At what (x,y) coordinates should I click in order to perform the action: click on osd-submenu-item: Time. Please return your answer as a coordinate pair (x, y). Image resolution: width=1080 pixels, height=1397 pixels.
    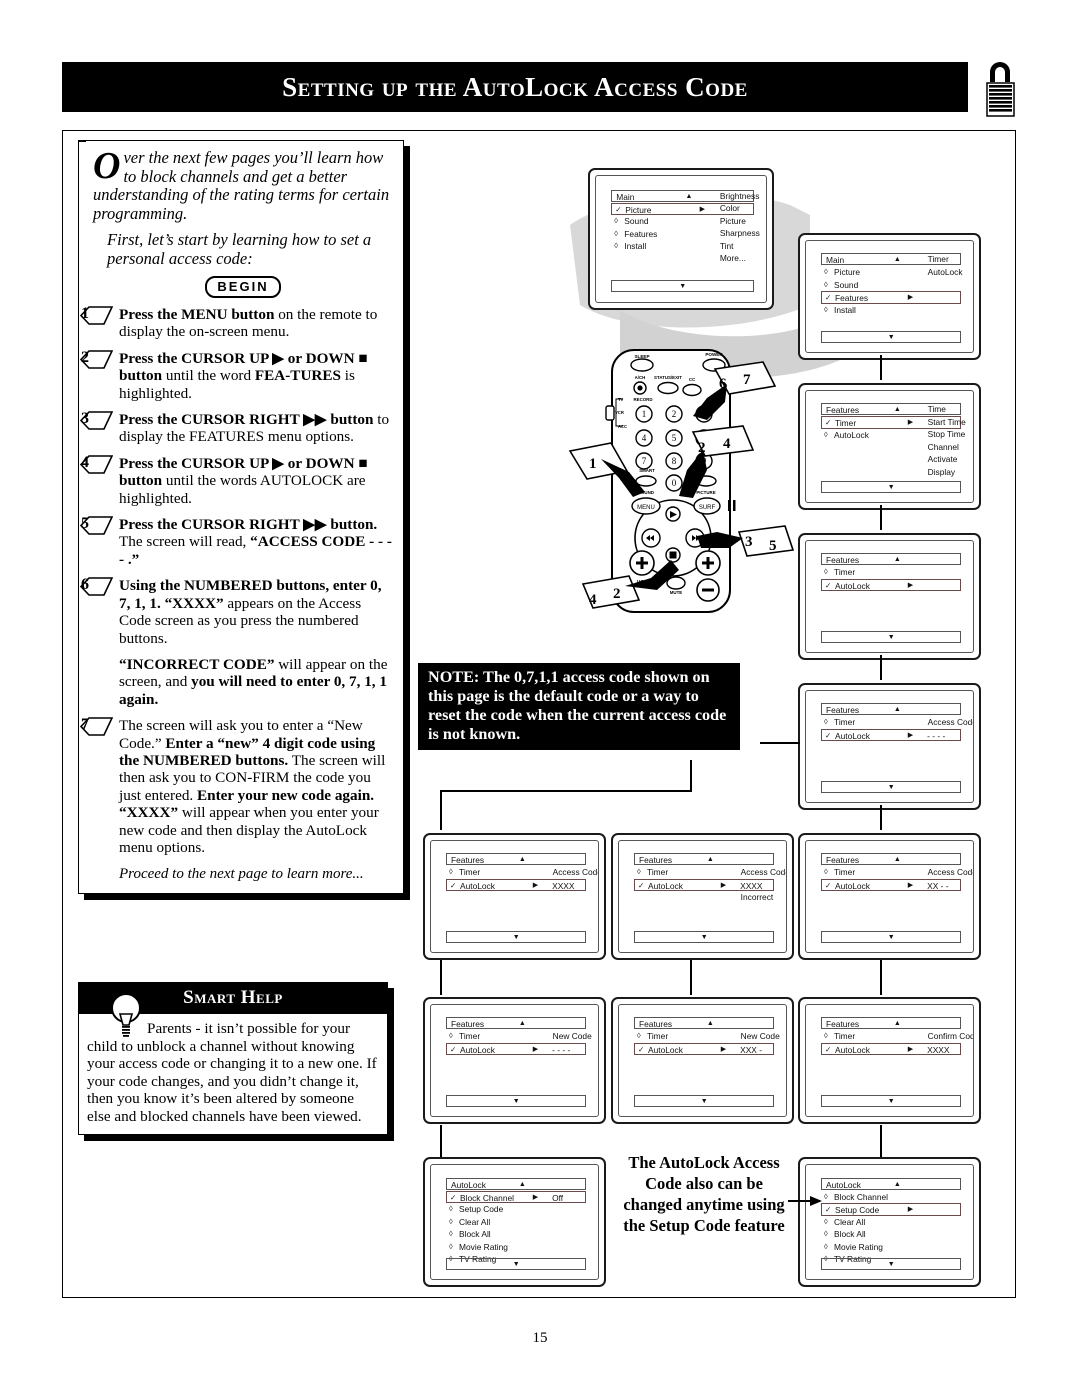
    Looking at the image, I should click on (947, 409).